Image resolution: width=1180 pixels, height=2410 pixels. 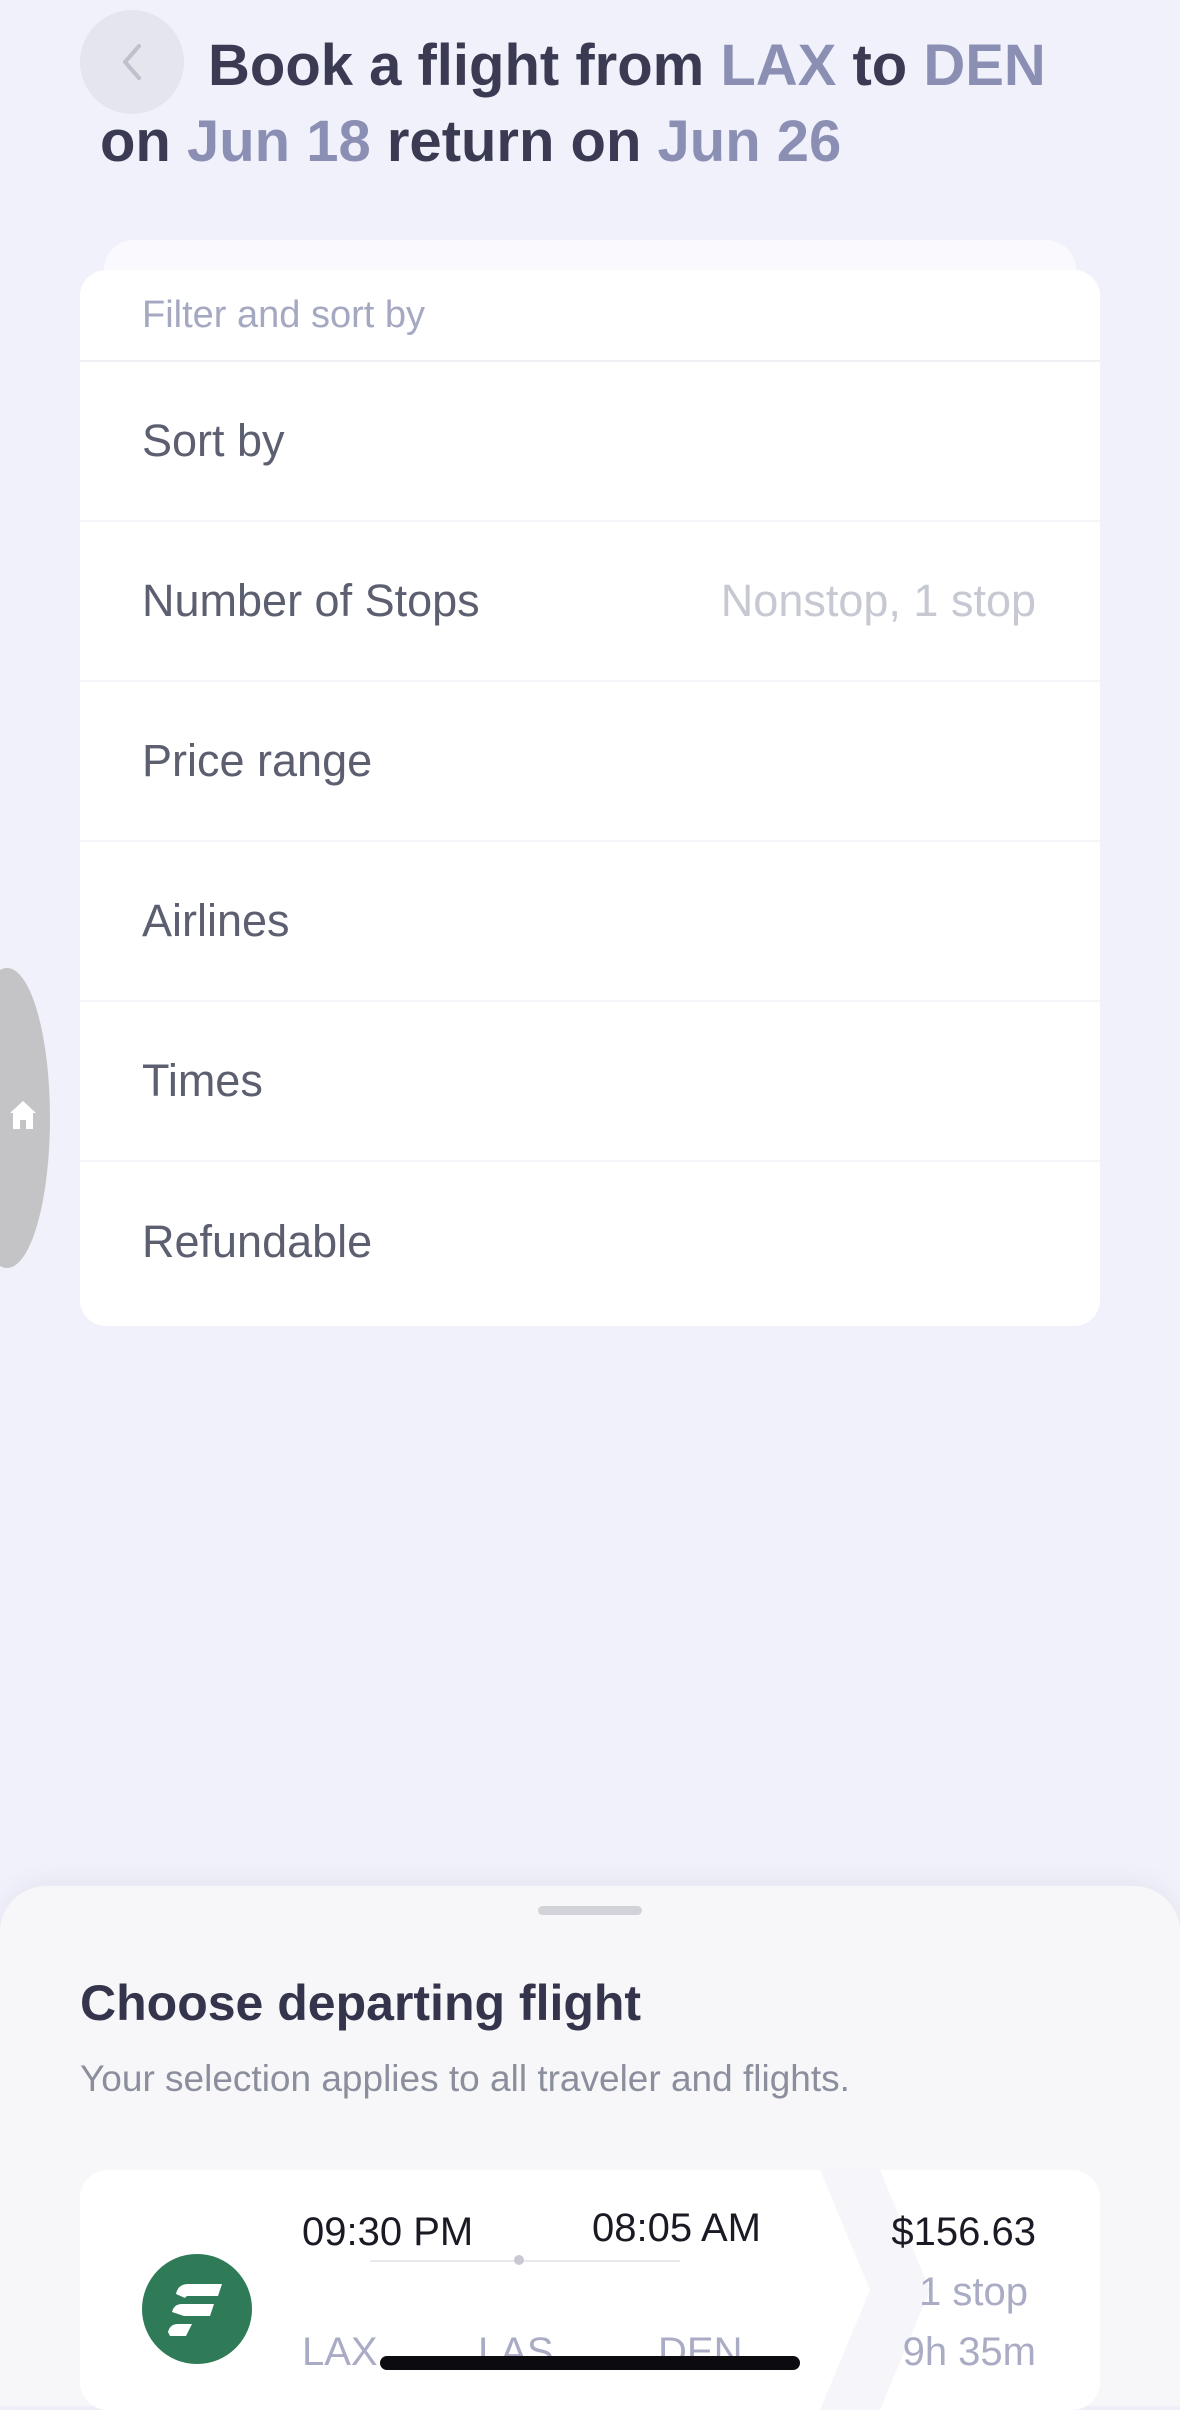 I want to click on filter-row-price-range: Price range, so click(x=590, y=762).